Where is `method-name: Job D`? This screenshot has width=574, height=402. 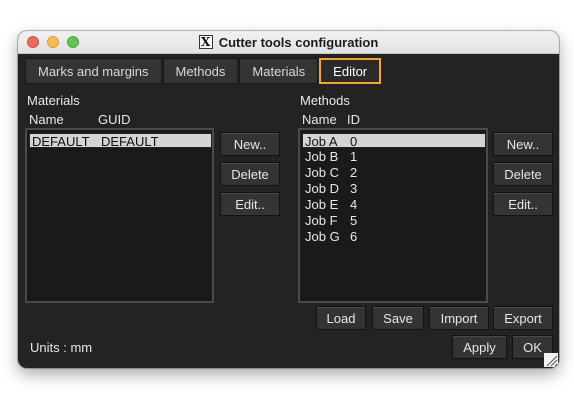 method-name: Job D is located at coordinates (322, 188).